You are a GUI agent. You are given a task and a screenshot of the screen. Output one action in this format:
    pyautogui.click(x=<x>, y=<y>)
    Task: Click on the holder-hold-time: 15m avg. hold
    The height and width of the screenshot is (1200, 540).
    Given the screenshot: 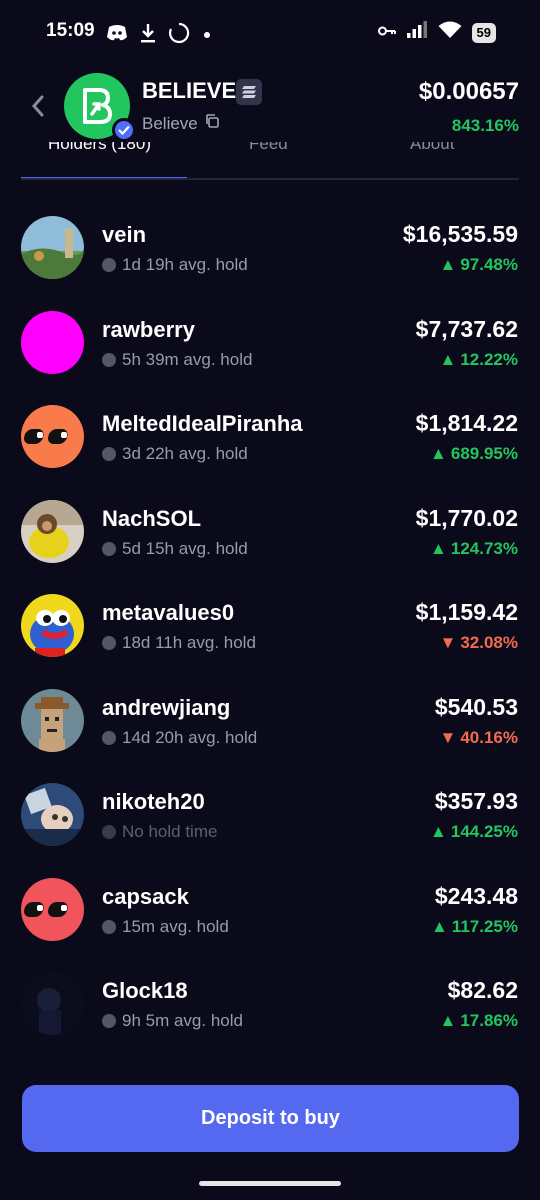 What is the action you would take?
    pyautogui.click(x=165, y=927)
    